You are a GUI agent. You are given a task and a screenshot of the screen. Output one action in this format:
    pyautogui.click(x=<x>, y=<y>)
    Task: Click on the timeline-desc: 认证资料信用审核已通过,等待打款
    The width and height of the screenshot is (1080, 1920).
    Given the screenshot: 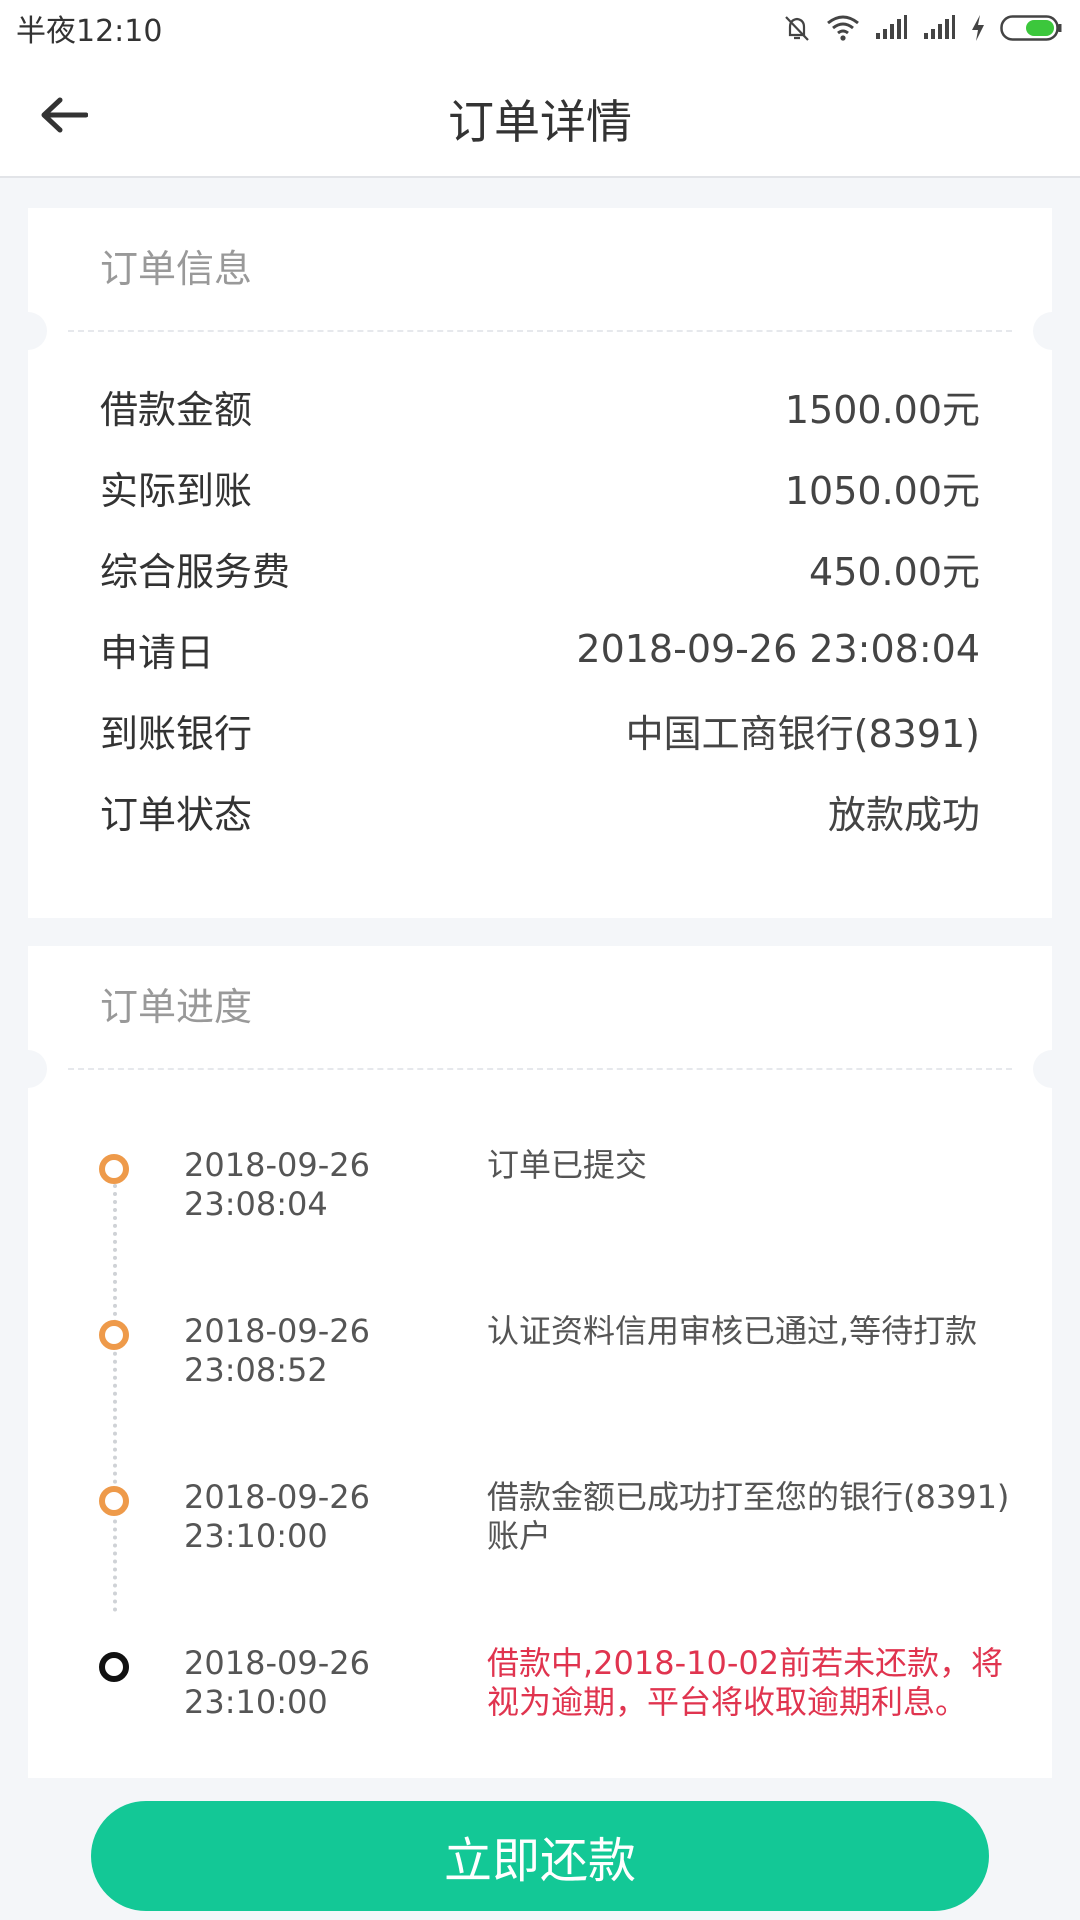 What is the action you would take?
    pyautogui.click(x=757, y=1331)
    